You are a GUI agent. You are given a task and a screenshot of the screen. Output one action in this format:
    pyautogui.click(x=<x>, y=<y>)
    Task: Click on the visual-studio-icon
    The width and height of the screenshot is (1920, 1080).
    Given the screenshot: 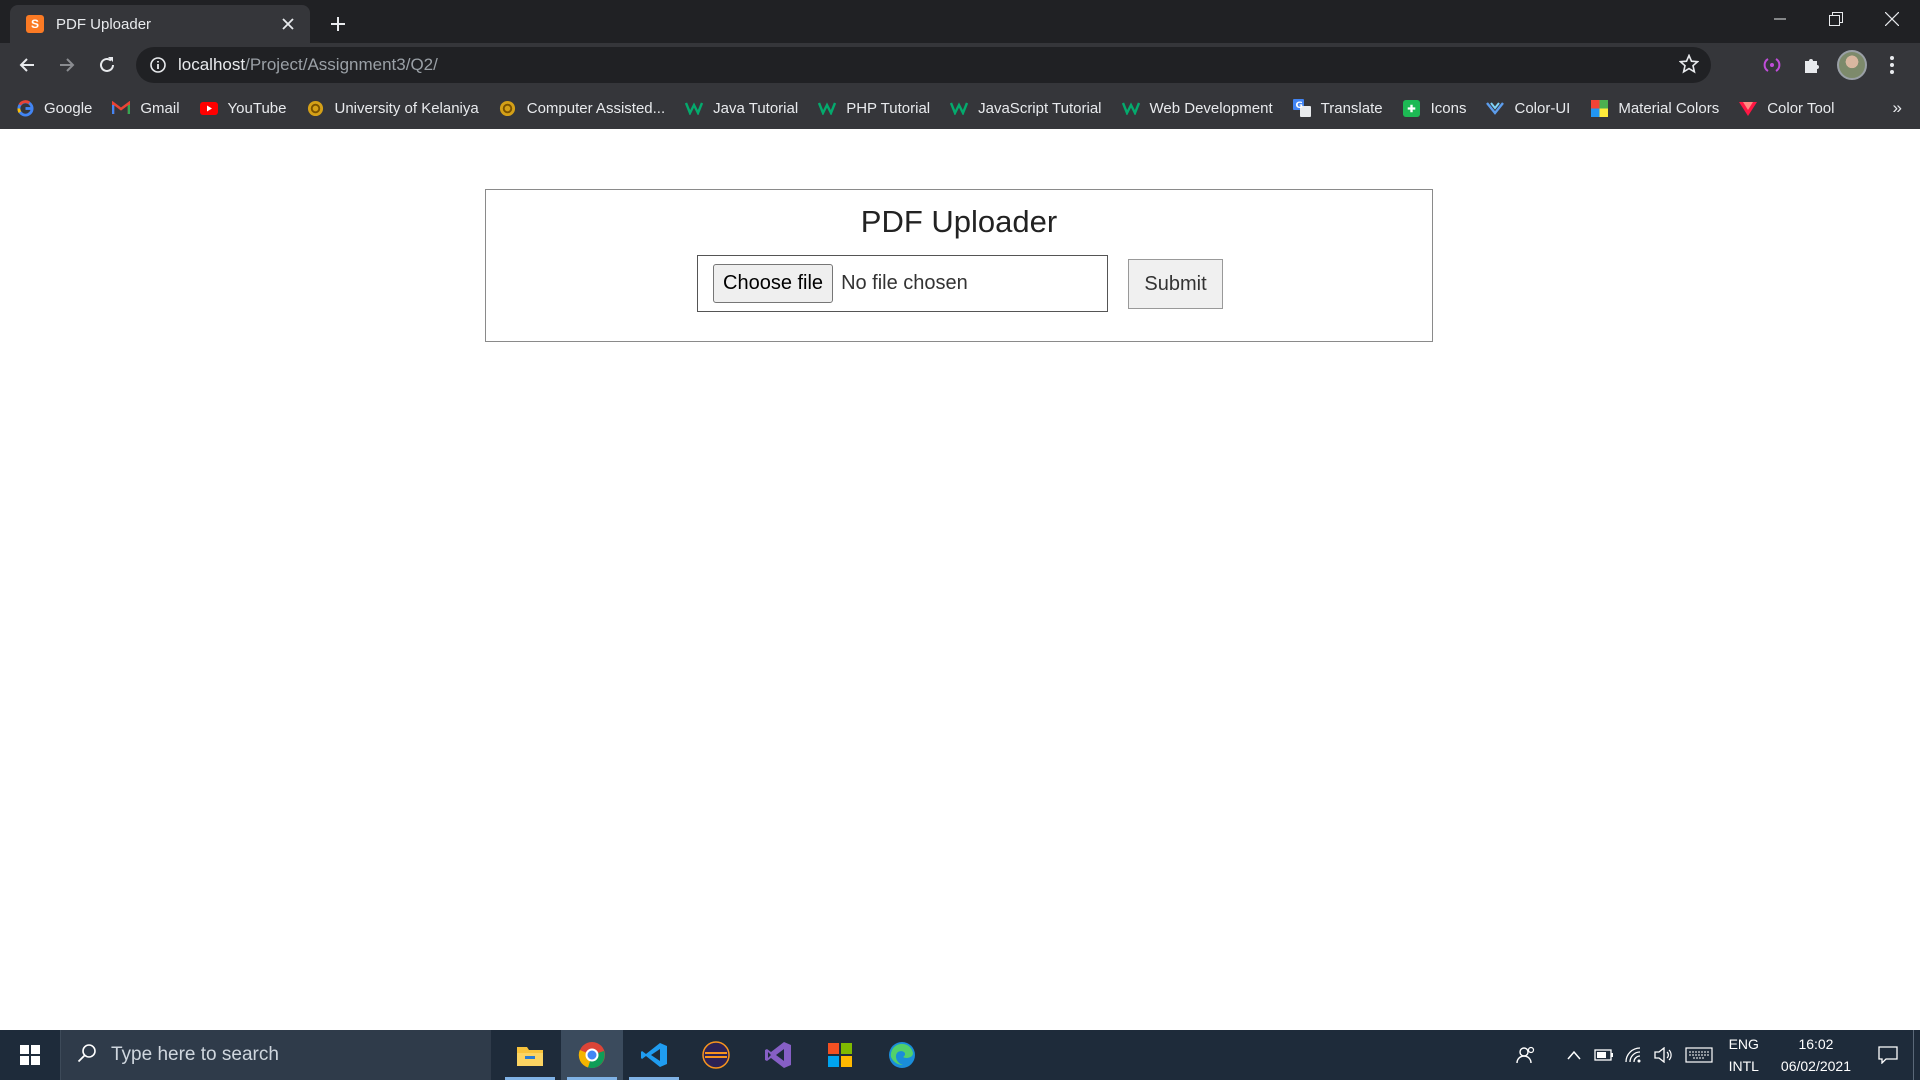 What is the action you would take?
    pyautogui.click(x=778, y=1055)
    